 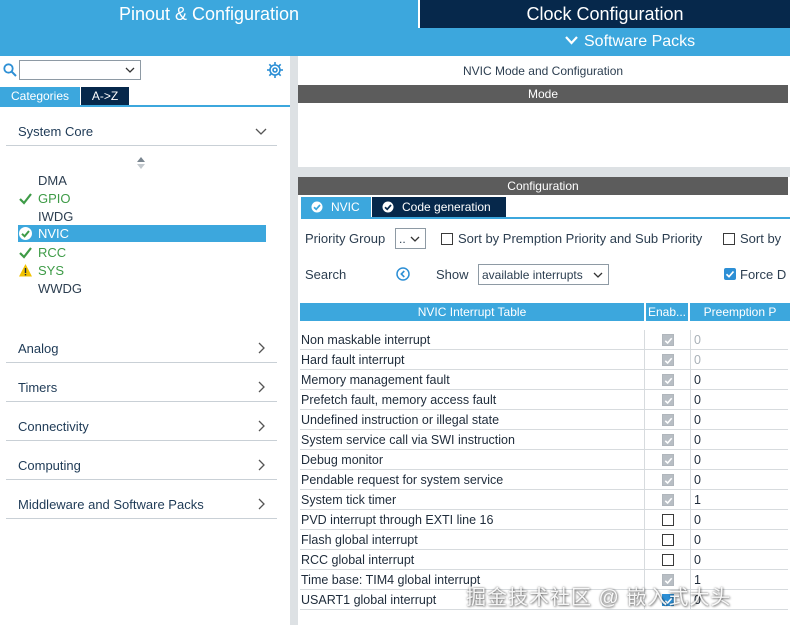 I want to click on table-row: PVD interrupt through EXTI line 16 0, so click(x=544, y=520).